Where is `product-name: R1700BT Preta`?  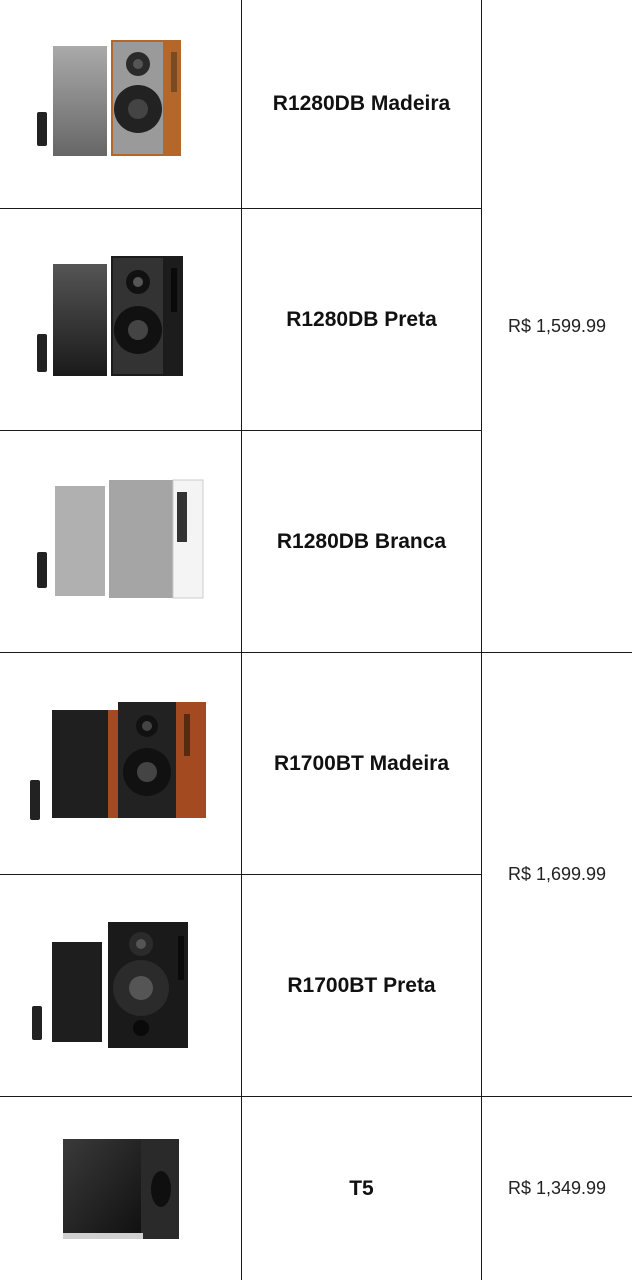 product-name: R1700BT Preta is located at coordinates (361, 985).